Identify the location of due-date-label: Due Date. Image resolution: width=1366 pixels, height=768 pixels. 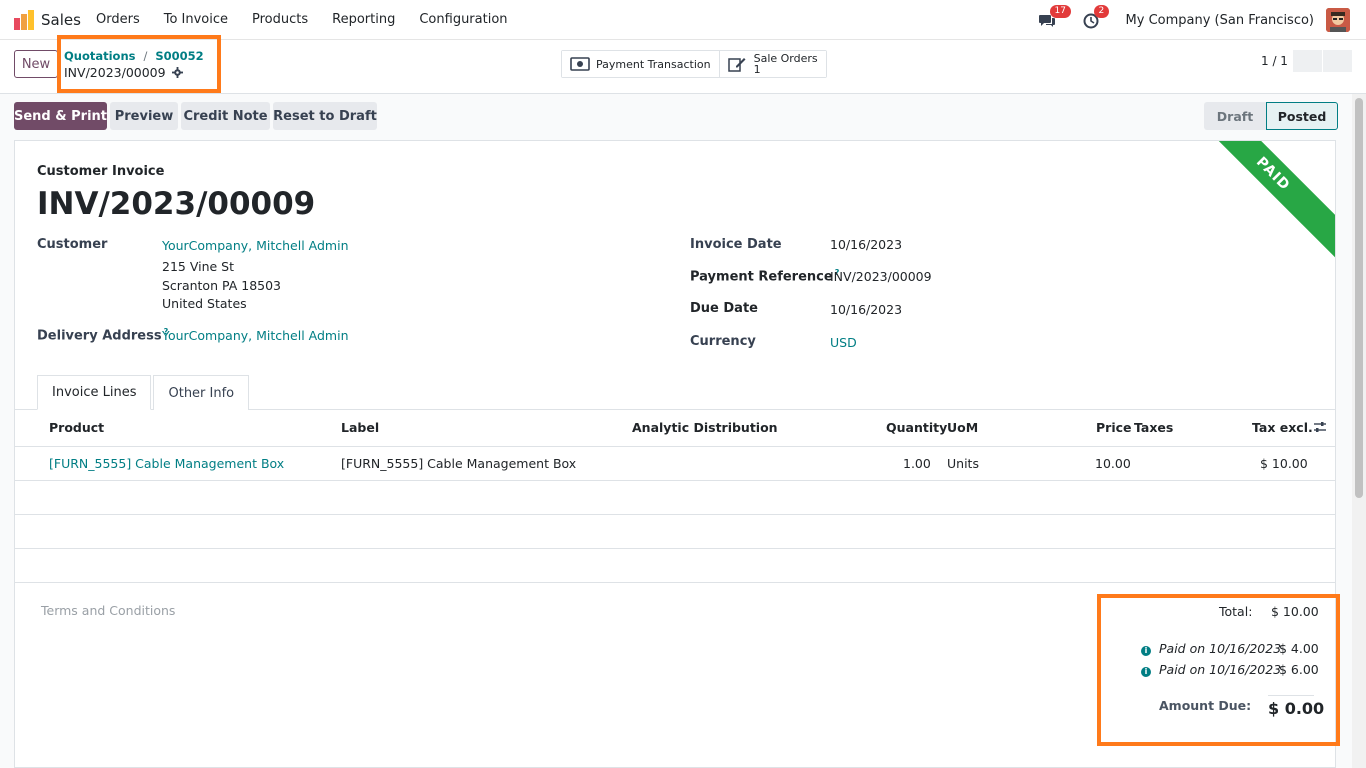
(724, 308).